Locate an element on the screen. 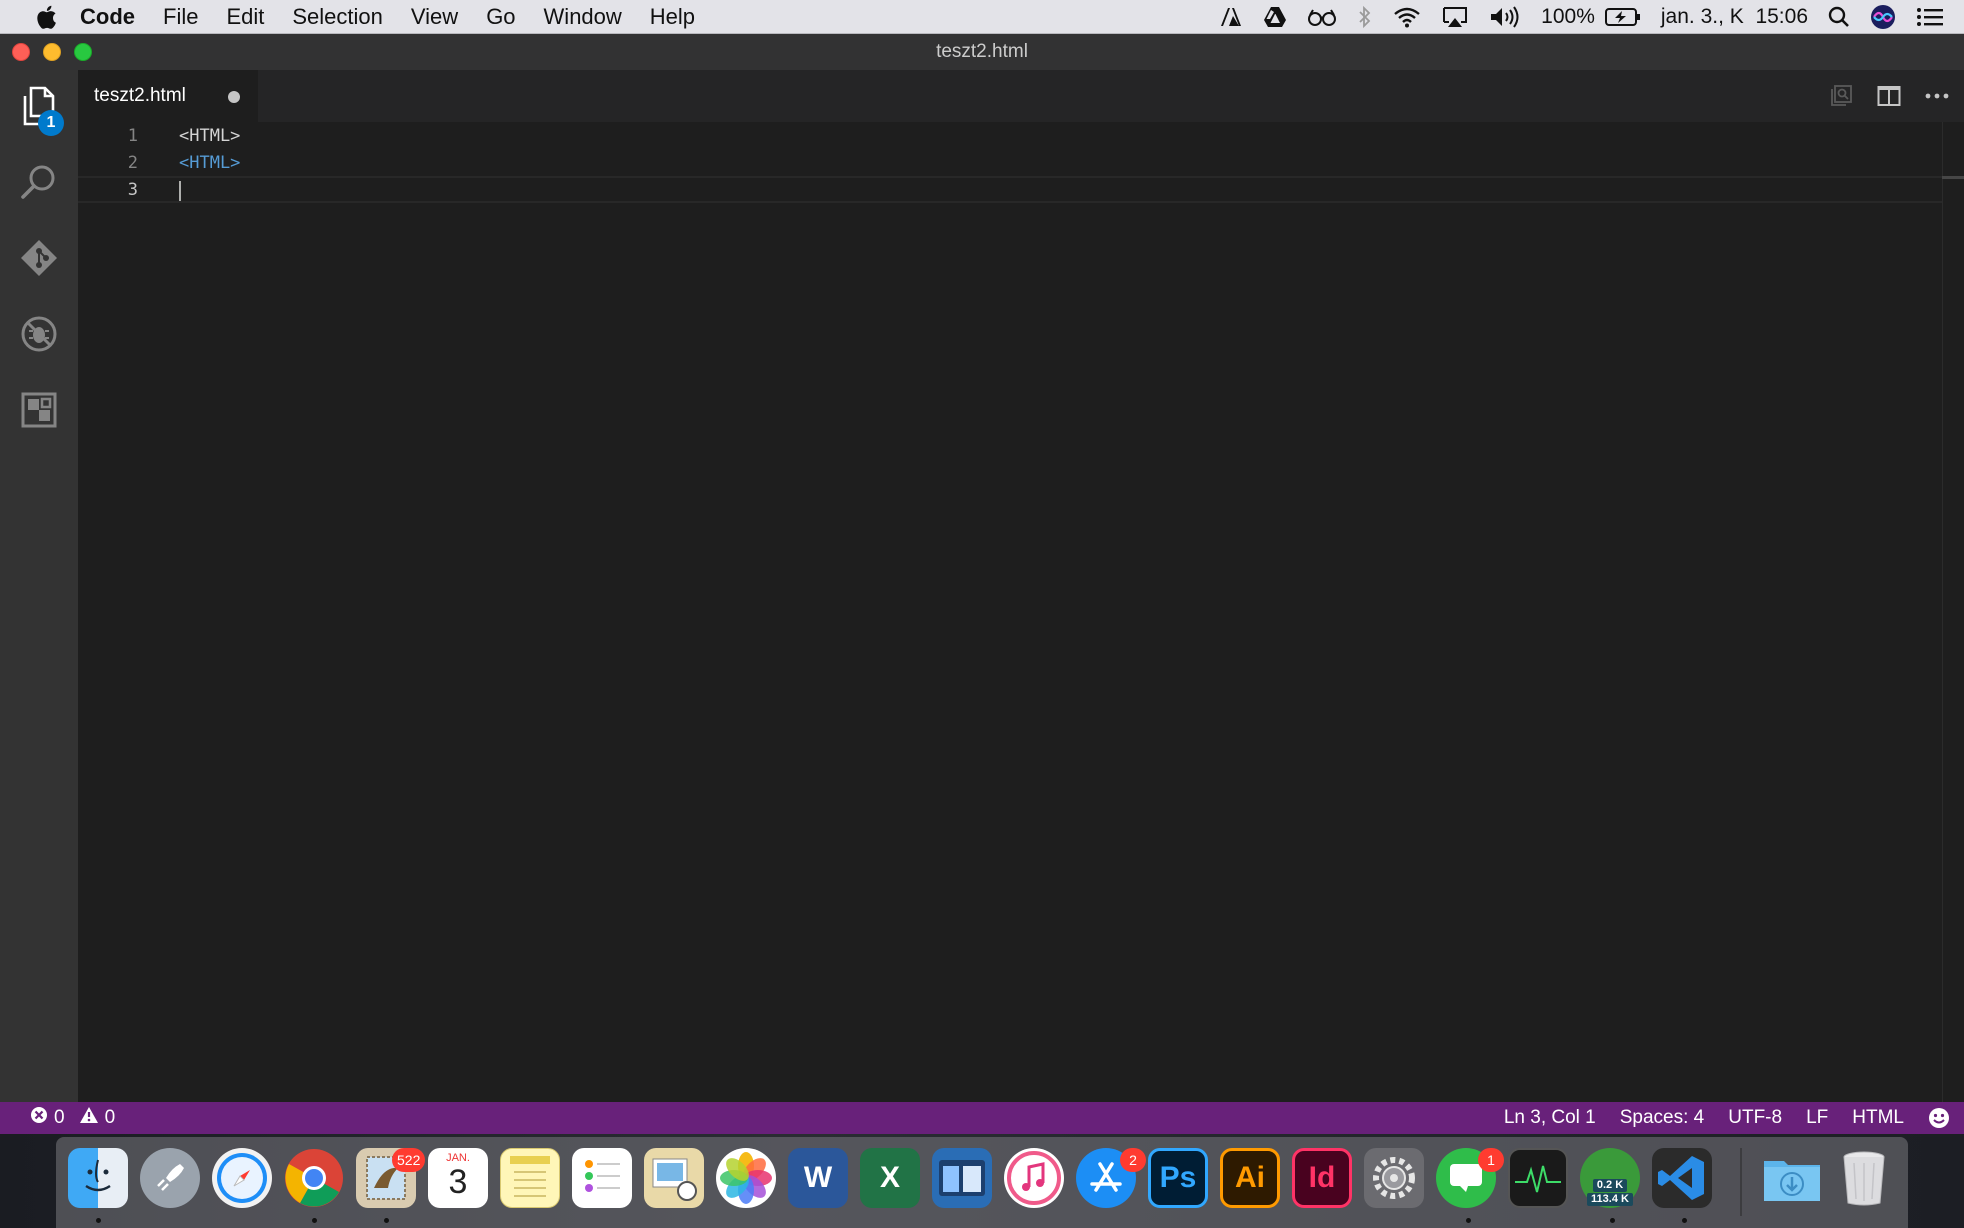 This screenshot has height=1228, width=1964. warning-icon is located at coordinates (89, 1118).